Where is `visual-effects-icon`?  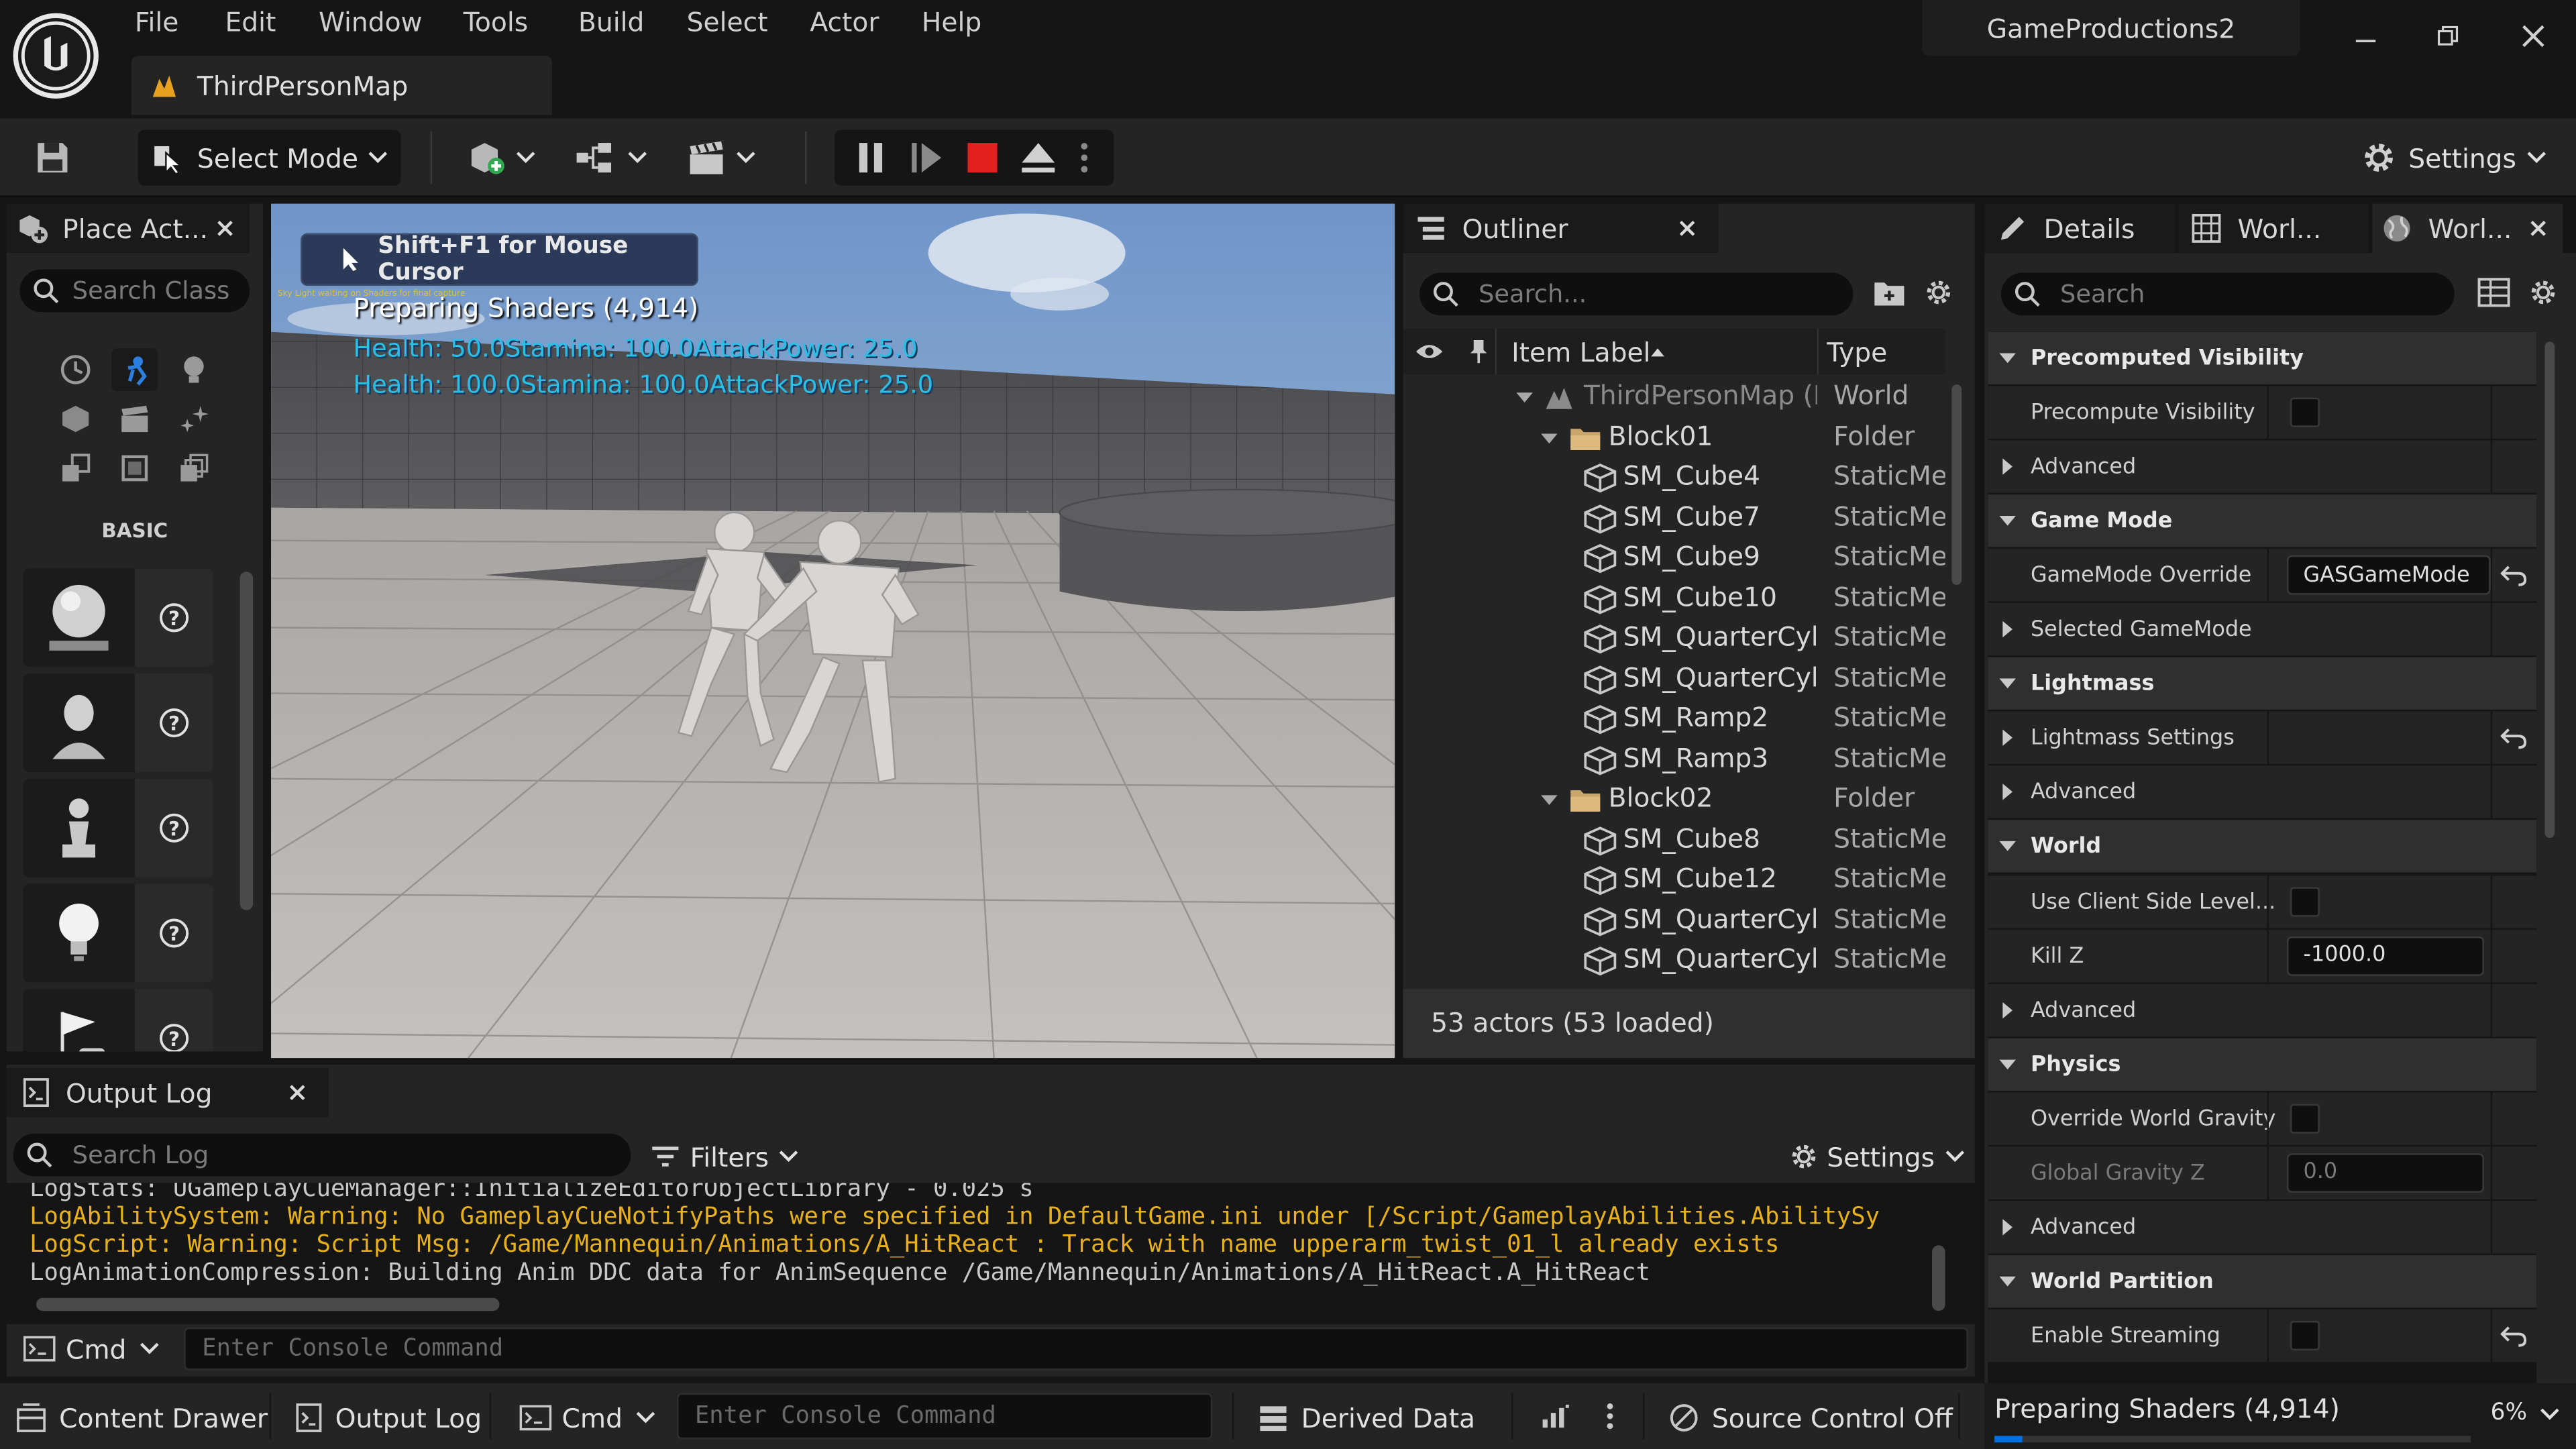 visual-effects-icon is located at coordinates (194, 419).